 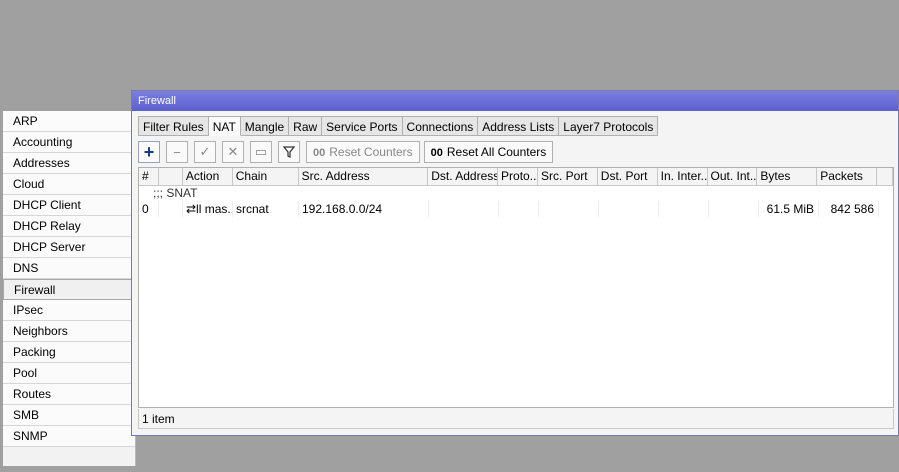 What do you see at coordinates (371, 152) in the screenshot?
I see `reset-counters-label: Reset Counters` at bounding box center [371, 152].